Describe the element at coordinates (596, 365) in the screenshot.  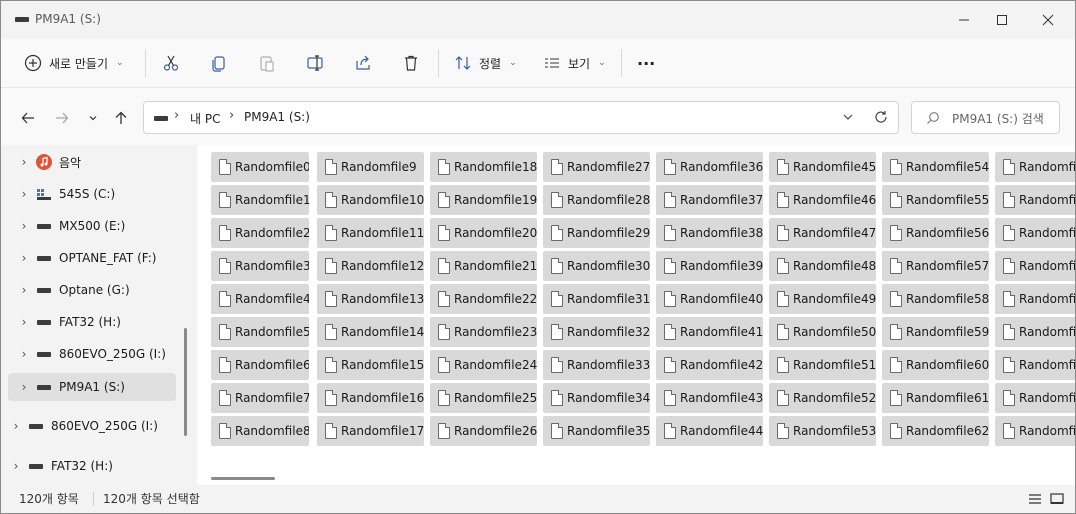
I see `file-item: Randomfile33` at that location.